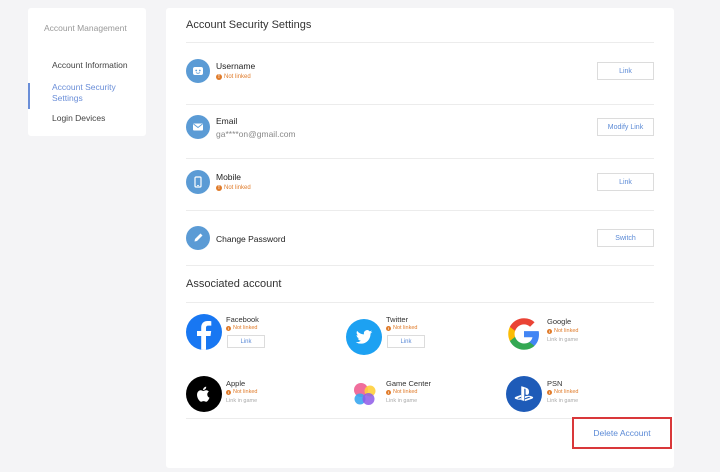  Describe the element at coordinates (405, 328) in the screenshot. I see `twitter-status-text: Not linked` at that location.